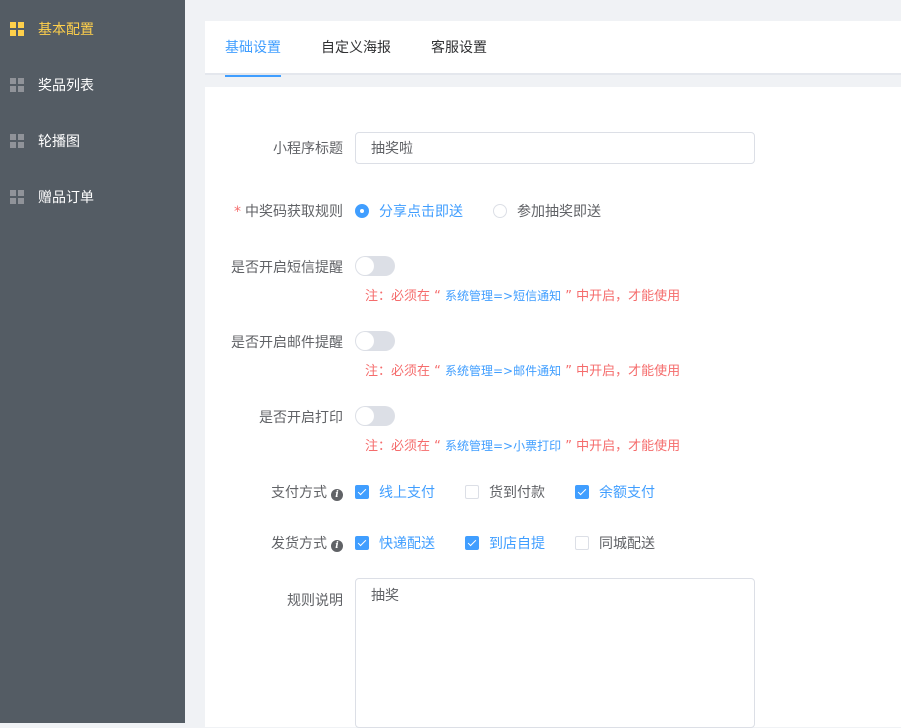 The height and width of the screenshot is (728, 901). What do you see at coordinates (421, 212) in the screenshot?
I see `radio-label: 分享点击即送` at bounding box center [421, 212].